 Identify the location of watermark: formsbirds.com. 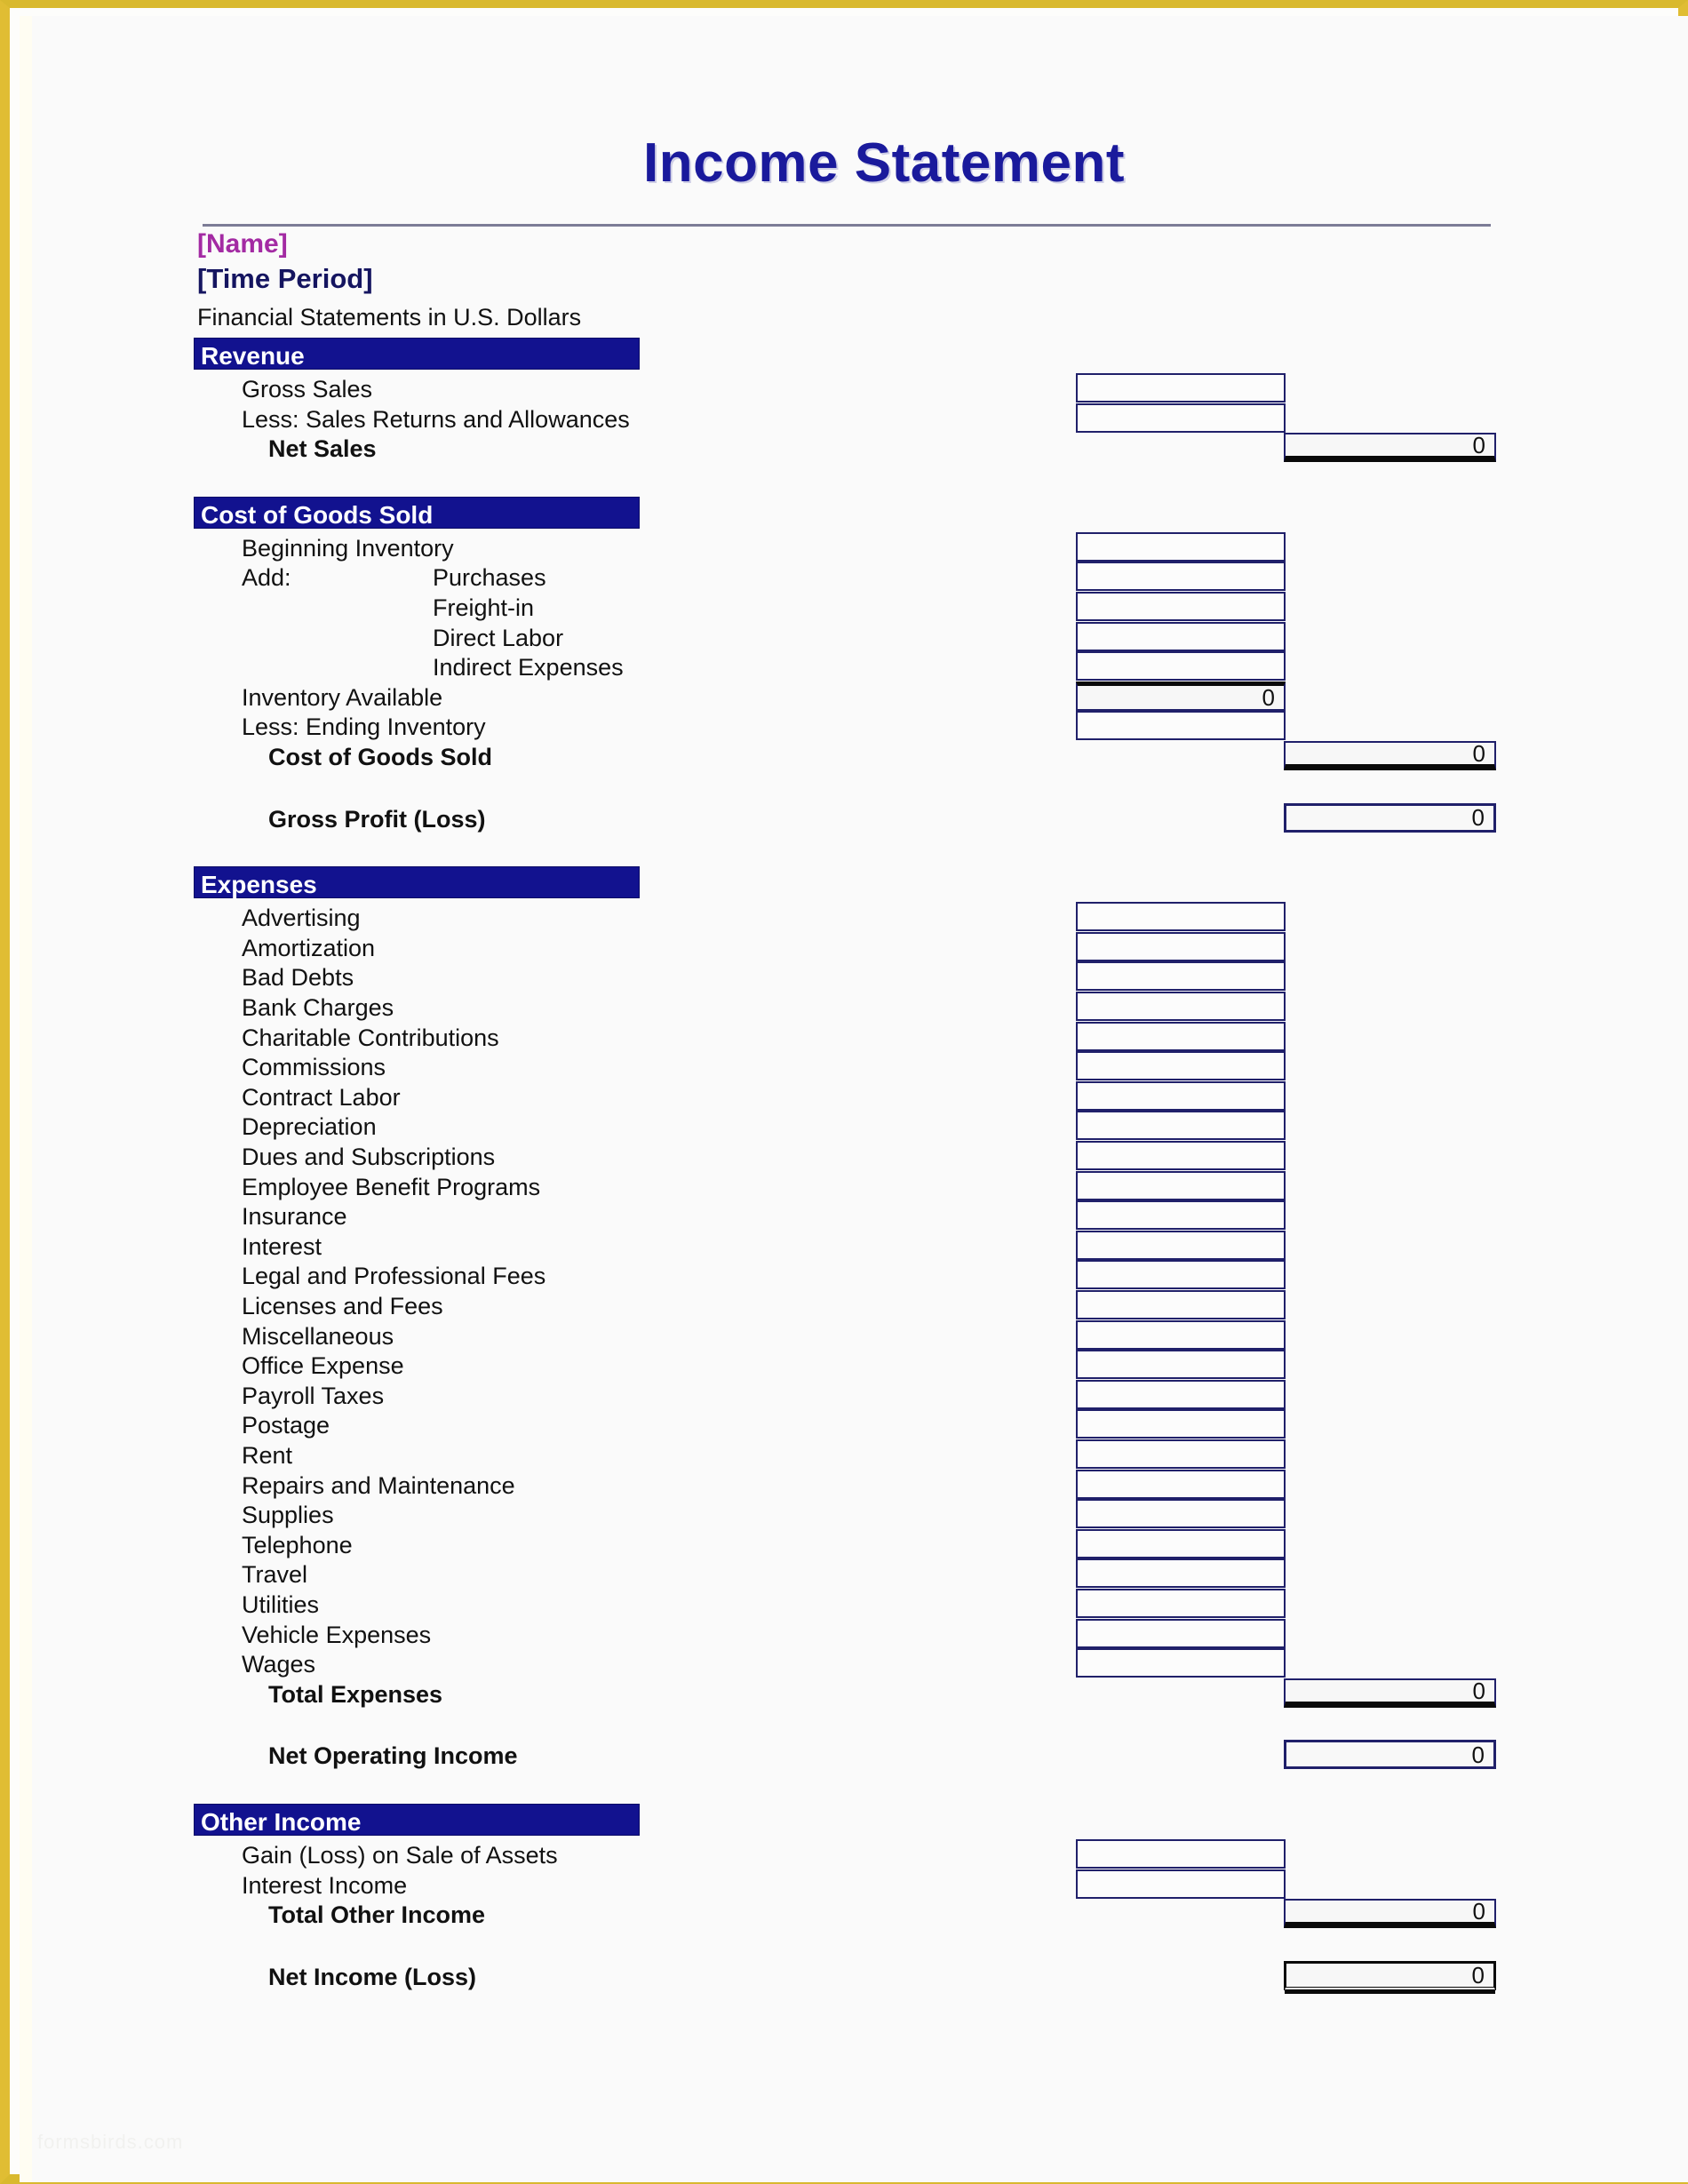
(110, 2142).